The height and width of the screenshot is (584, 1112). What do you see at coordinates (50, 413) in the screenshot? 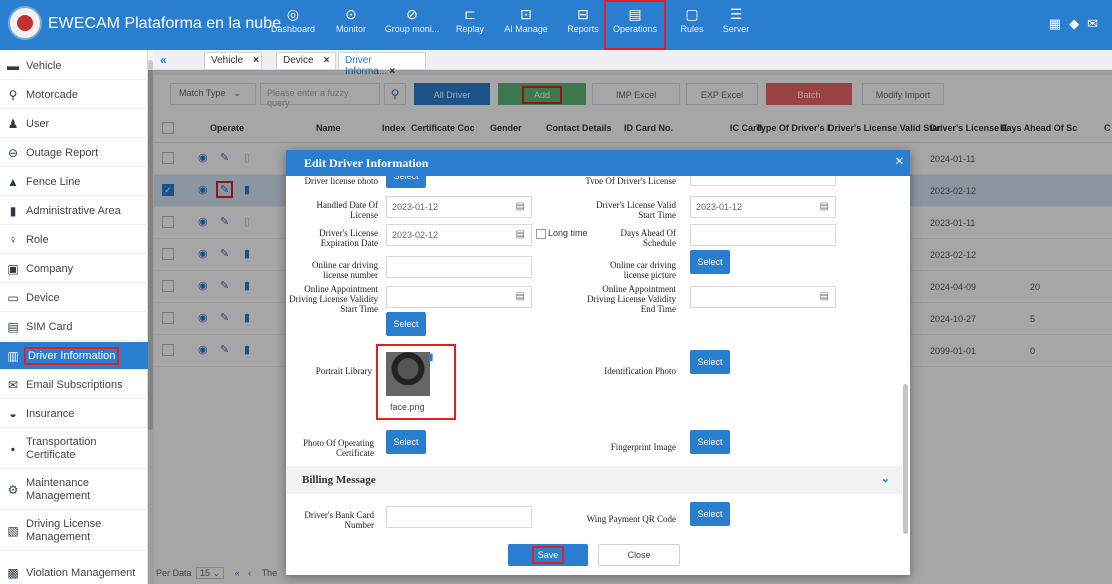
I see `sidebar-item-label: Insurance` at bounding box center [50, 413].